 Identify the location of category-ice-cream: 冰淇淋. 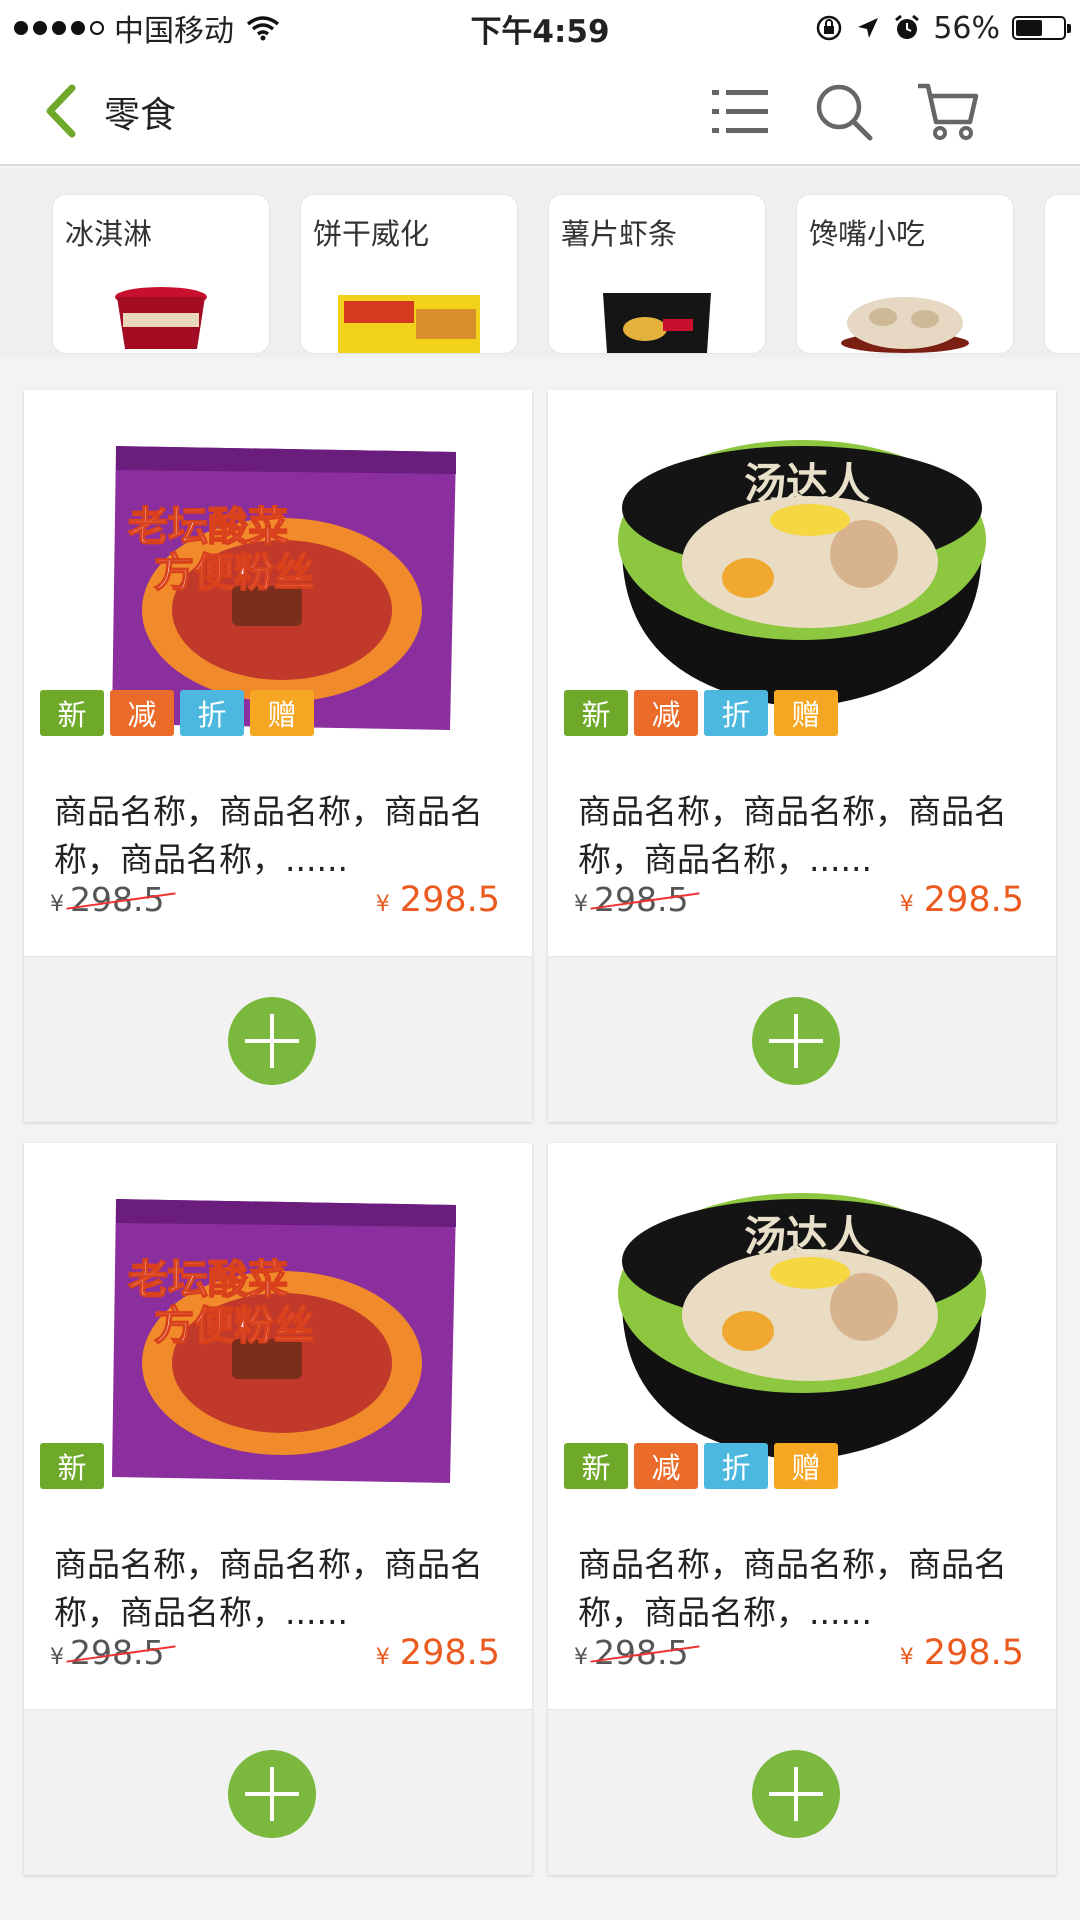
(161, 274).